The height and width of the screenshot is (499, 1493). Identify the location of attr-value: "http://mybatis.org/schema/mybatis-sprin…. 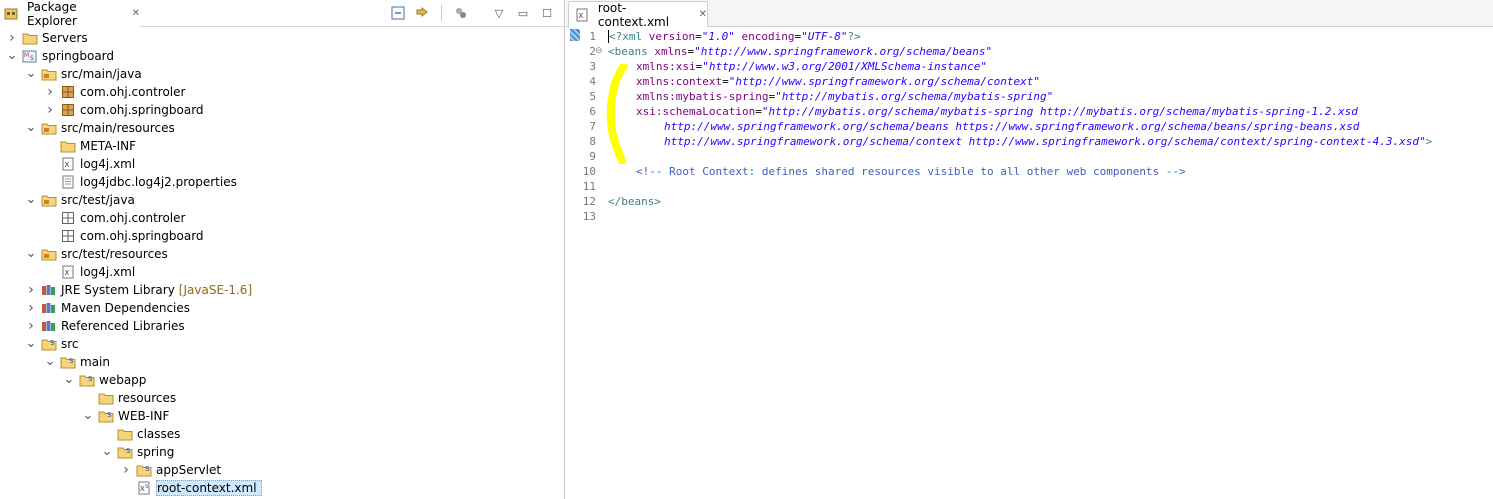
(914, 96).